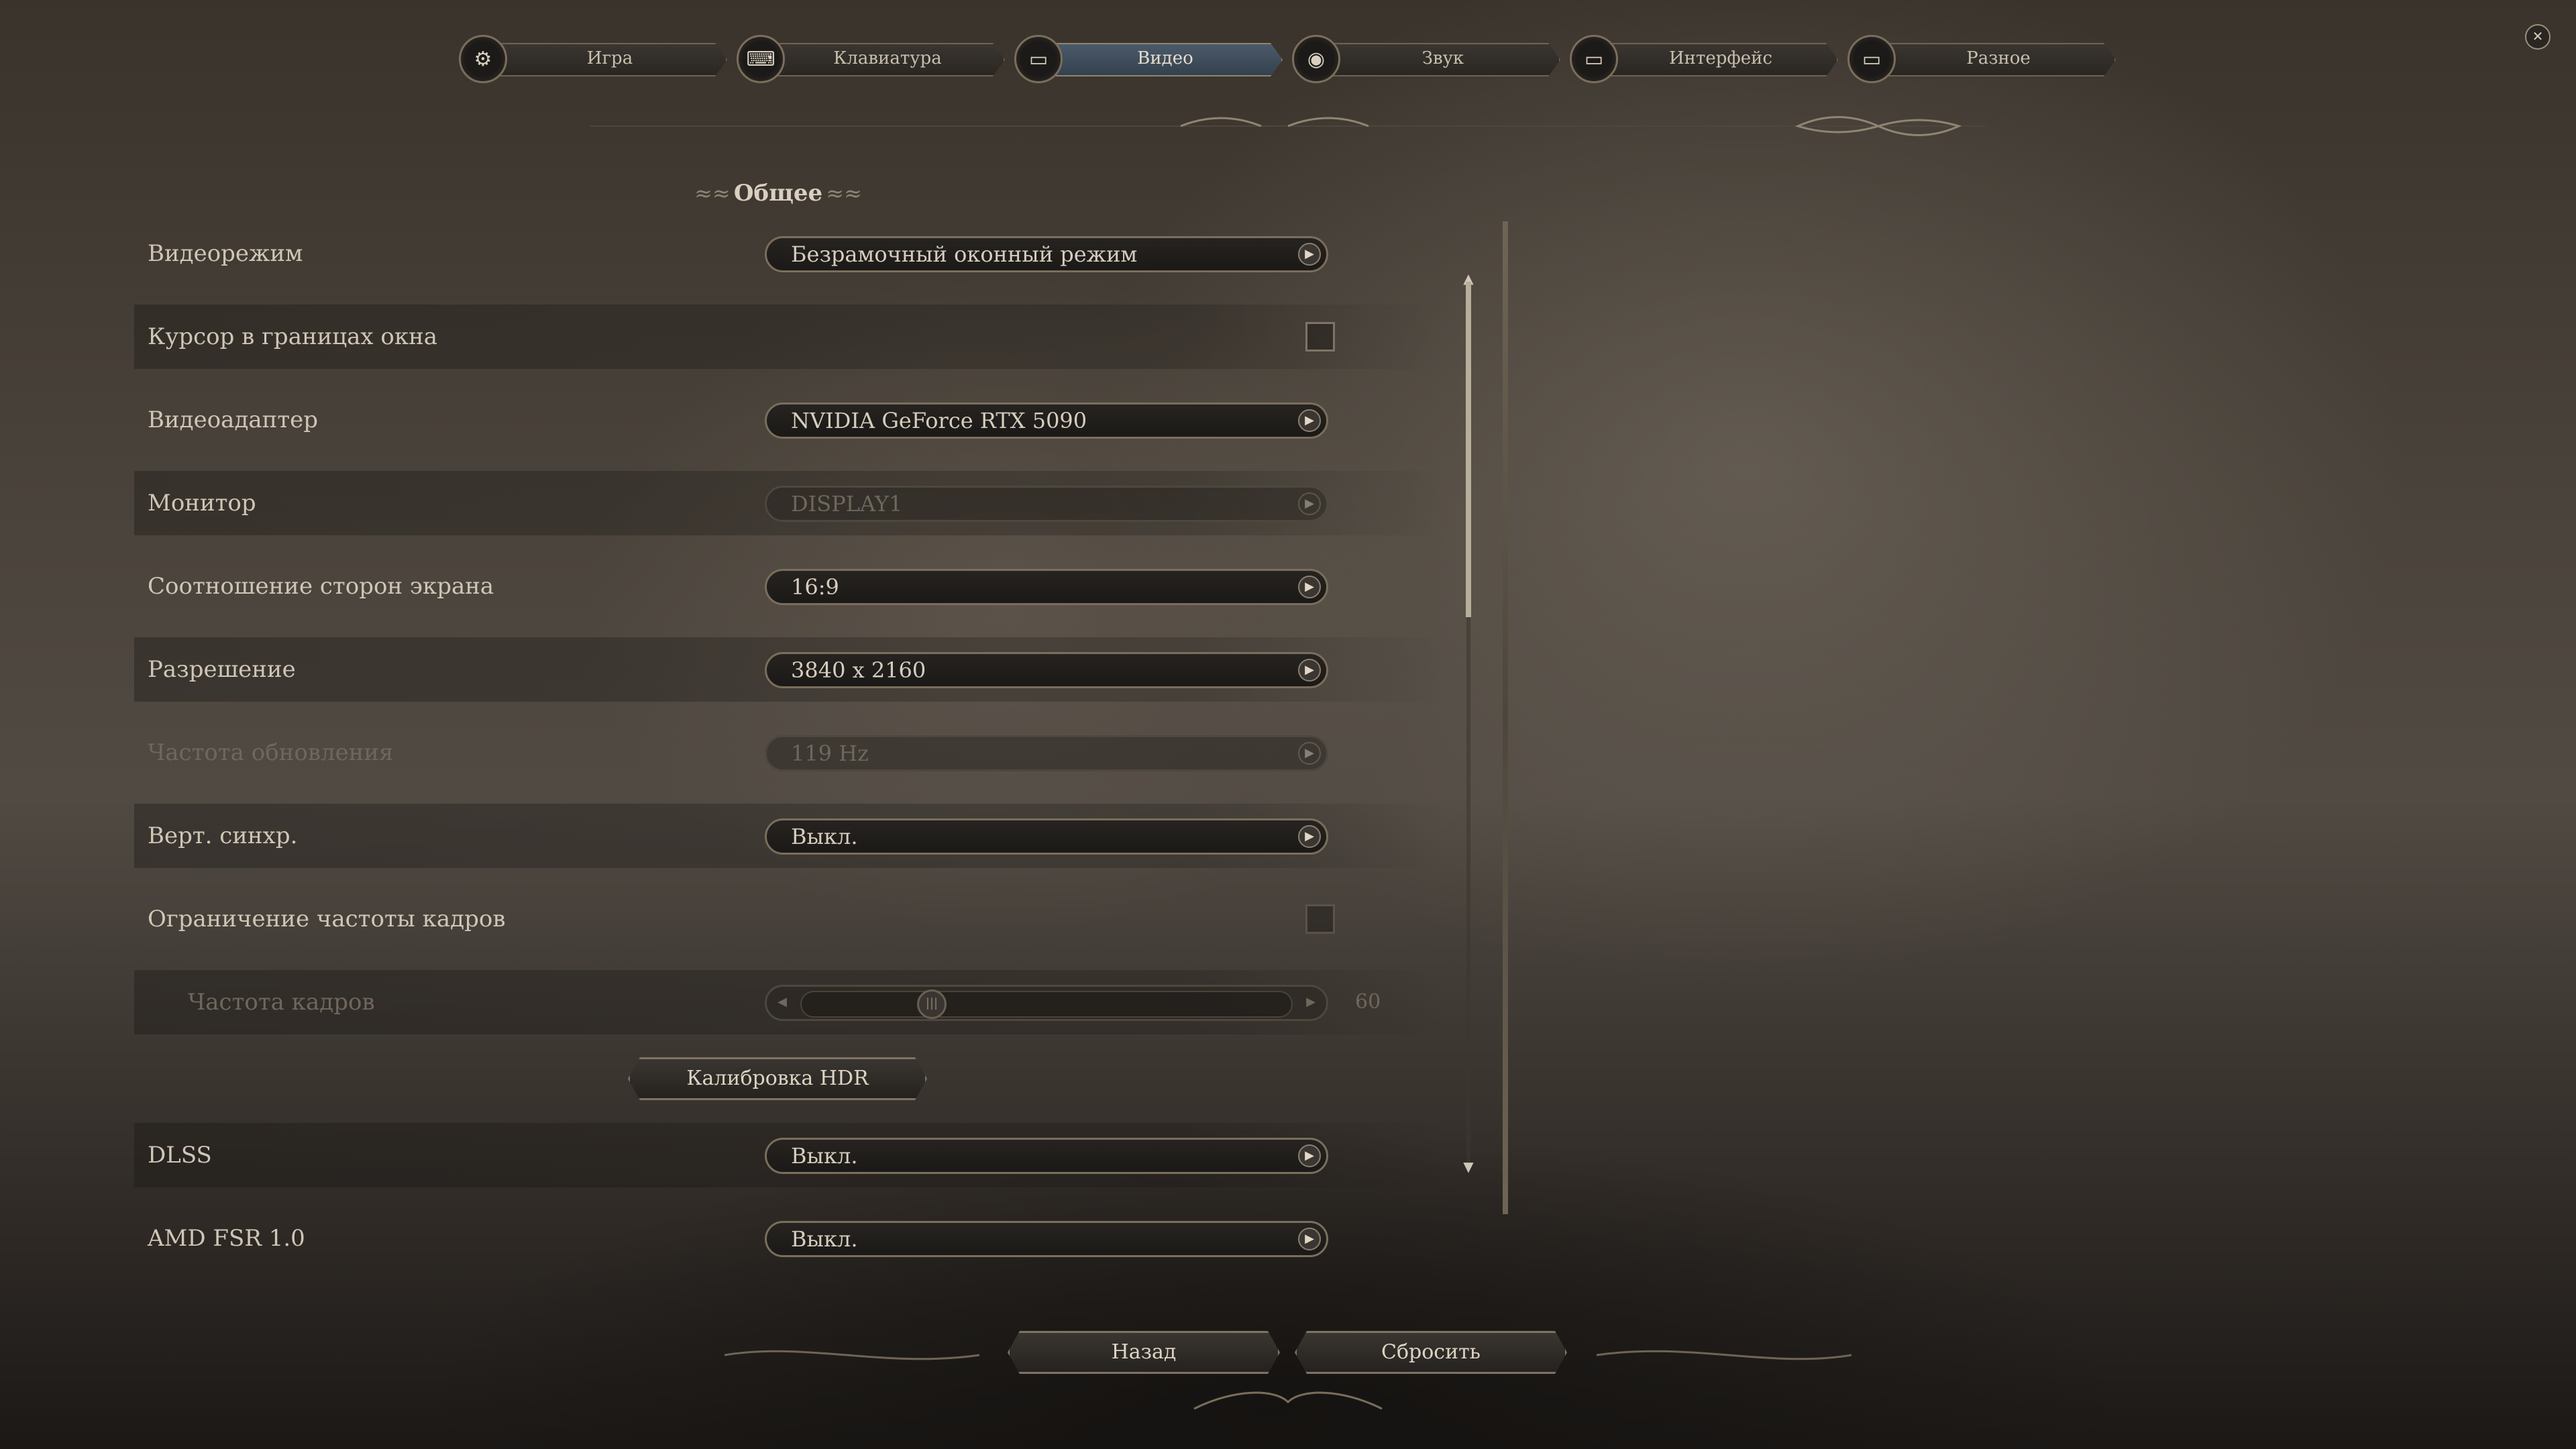 This screenshot has height=1449, width=2576. I want to click on resolution-dropdown: 3840 x 2160 ▶, so click(1046, 670).